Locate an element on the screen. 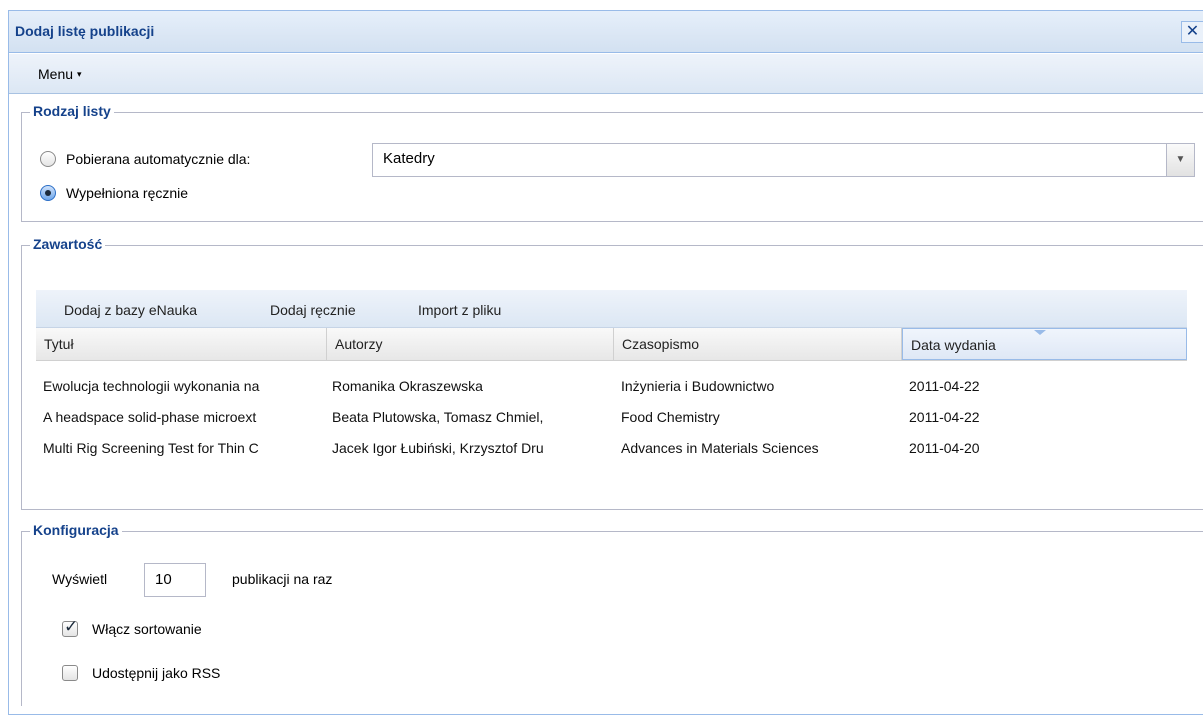 This screenshot has width=1203, height=715. add-from-enauka-button: Dodaj z bazy eNauka is located at coordinates (130, 310).